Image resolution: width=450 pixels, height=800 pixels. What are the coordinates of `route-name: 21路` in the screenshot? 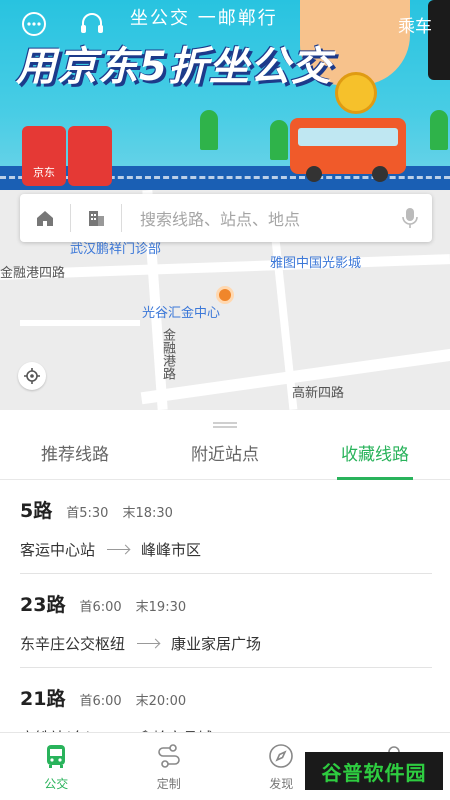 It's located at (43, 699).